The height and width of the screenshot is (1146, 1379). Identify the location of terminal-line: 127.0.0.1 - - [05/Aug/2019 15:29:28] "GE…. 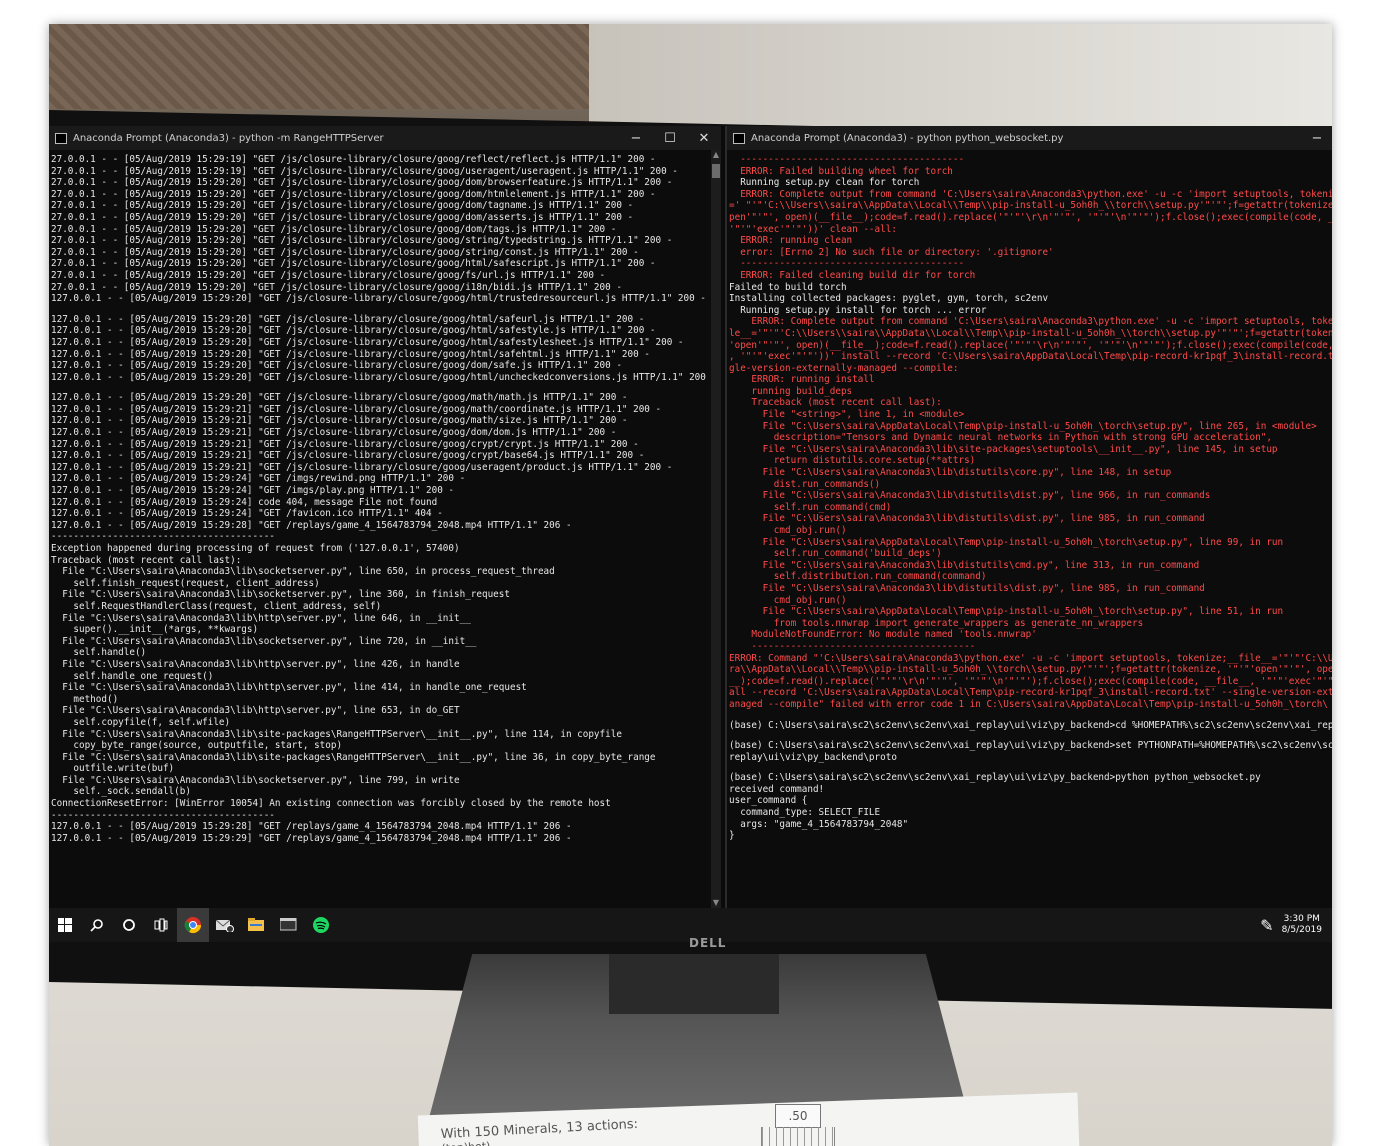
(311, 827).